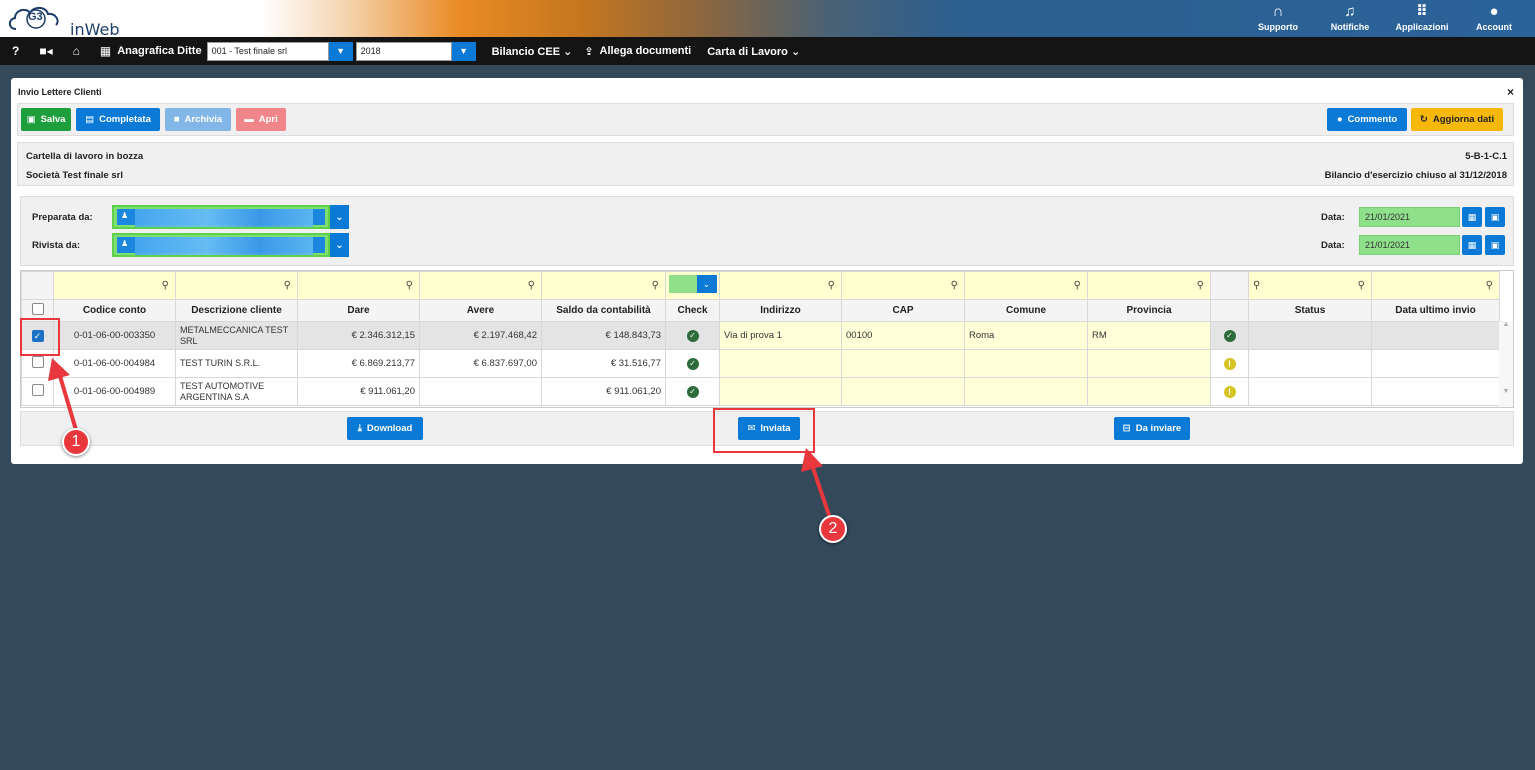 This screenshot has width=1535, height=770. What do you see at coordinates (76, 442) in the screenshot?
I see `annotation-badge-1: 1` at bounding box center [76, 442].